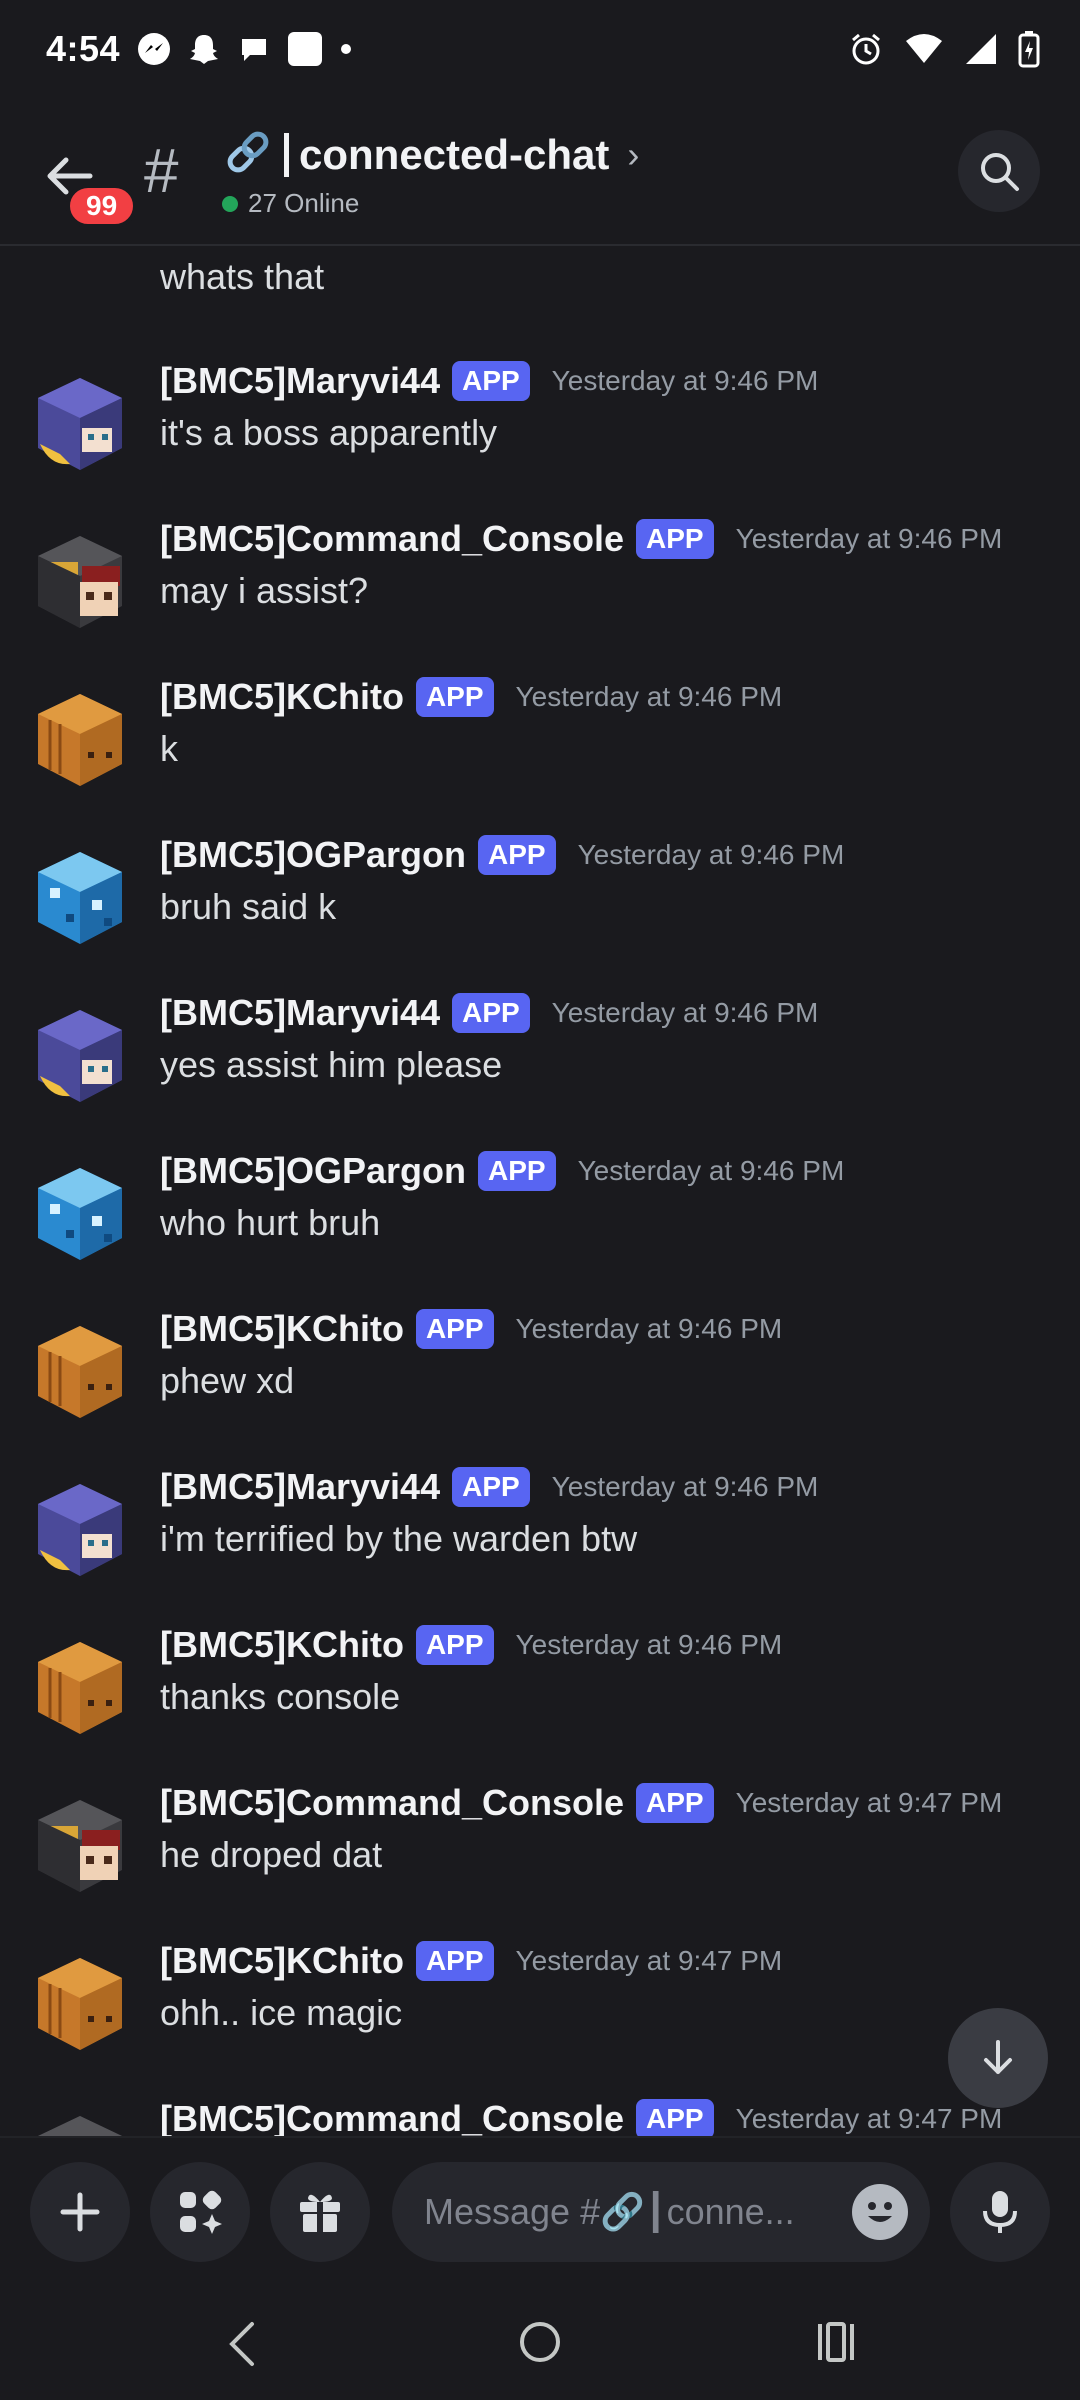  I want to click on search-icon, so click(1000, 172).